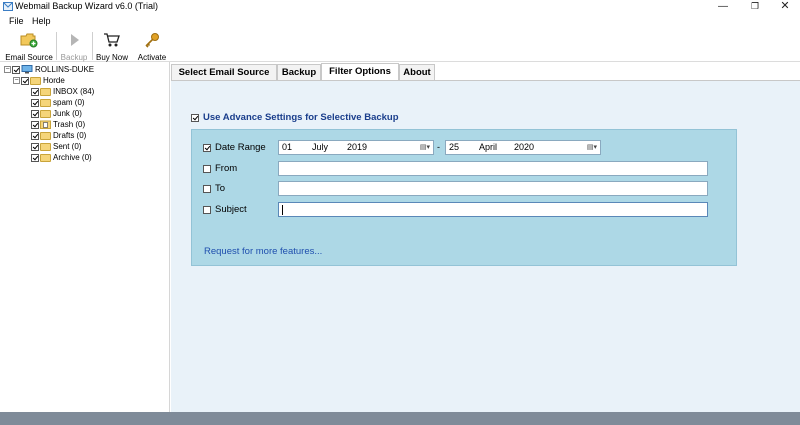 The width and height of the screenshot is (800, 425). I want to click on date-to-year: 2020, so click(524, 147).